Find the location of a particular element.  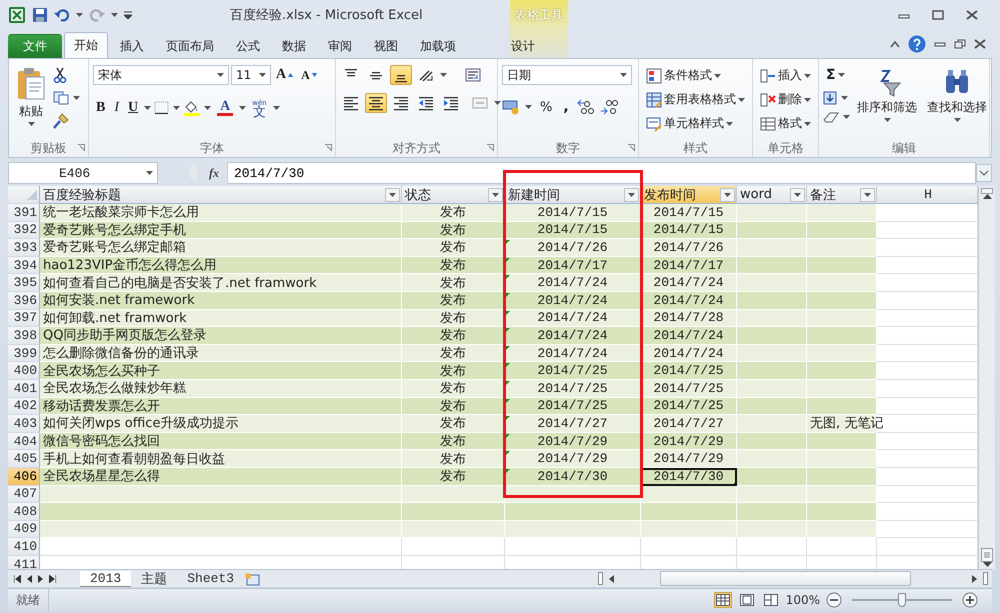

table-cell: 怎么删除微信备份的通讯录 is located at coordinates (221, 353).